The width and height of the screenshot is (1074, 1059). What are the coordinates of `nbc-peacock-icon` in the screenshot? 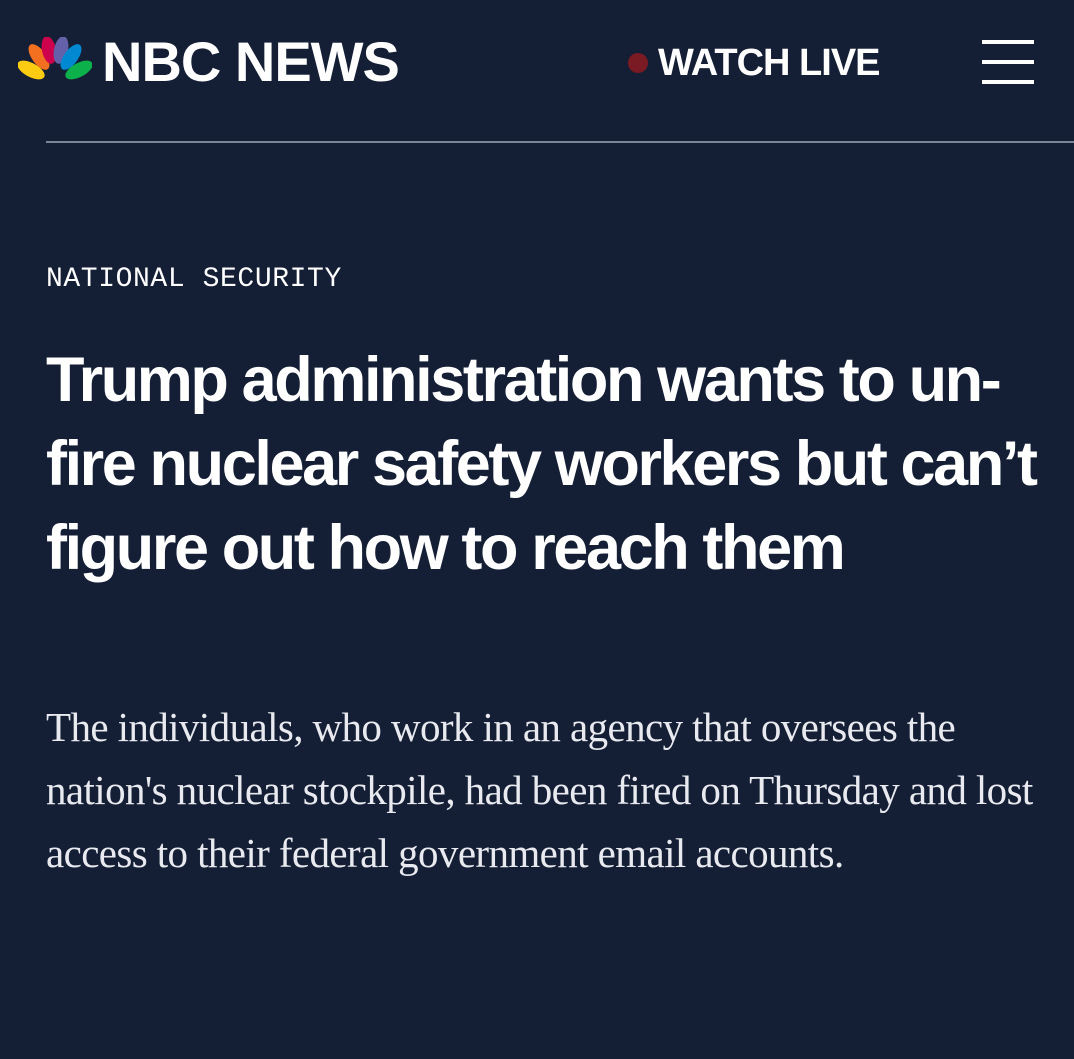 It's located at (55, 60).